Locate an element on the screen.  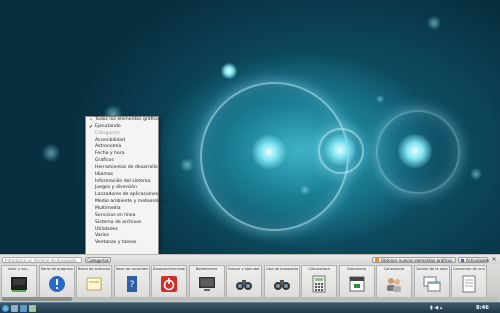
menu-item-label: Varios is located at coordinates (102, 236).